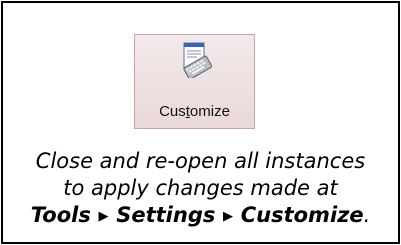 The width and height of the screenshot is (401, 245). Describe the element at coordinates (302, 215) in the screenshot. I see `path-customize: Customize` at that location.